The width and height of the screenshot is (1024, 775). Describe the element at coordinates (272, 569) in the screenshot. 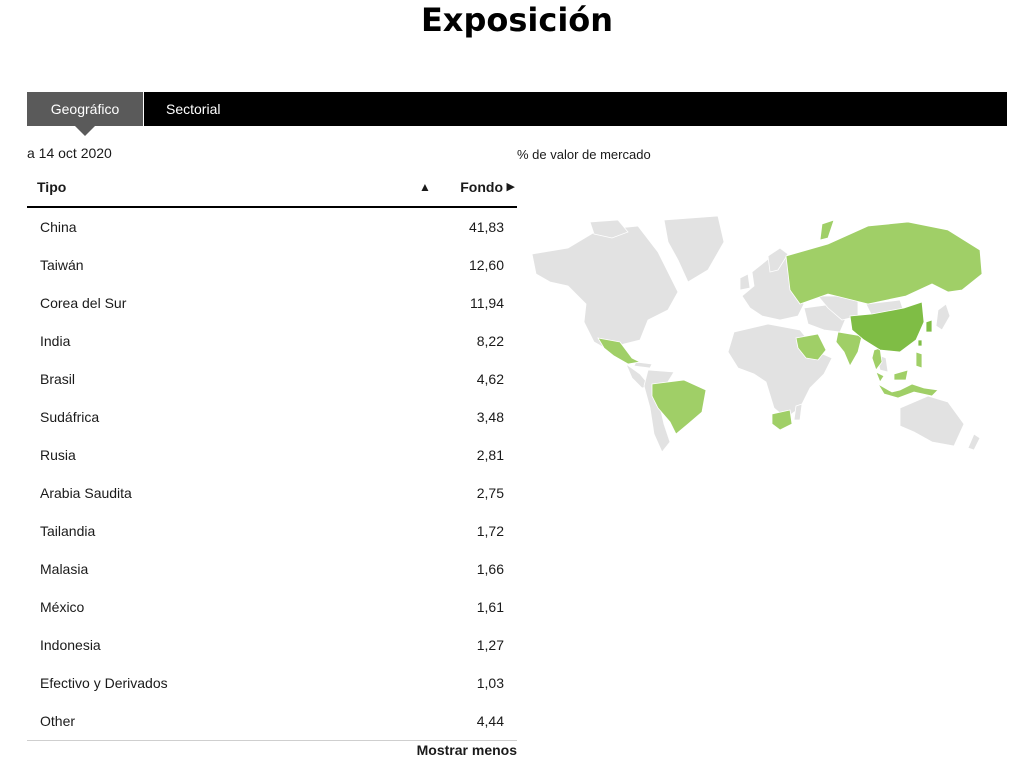

I see `table-row: Malasia 1,66` at that location.